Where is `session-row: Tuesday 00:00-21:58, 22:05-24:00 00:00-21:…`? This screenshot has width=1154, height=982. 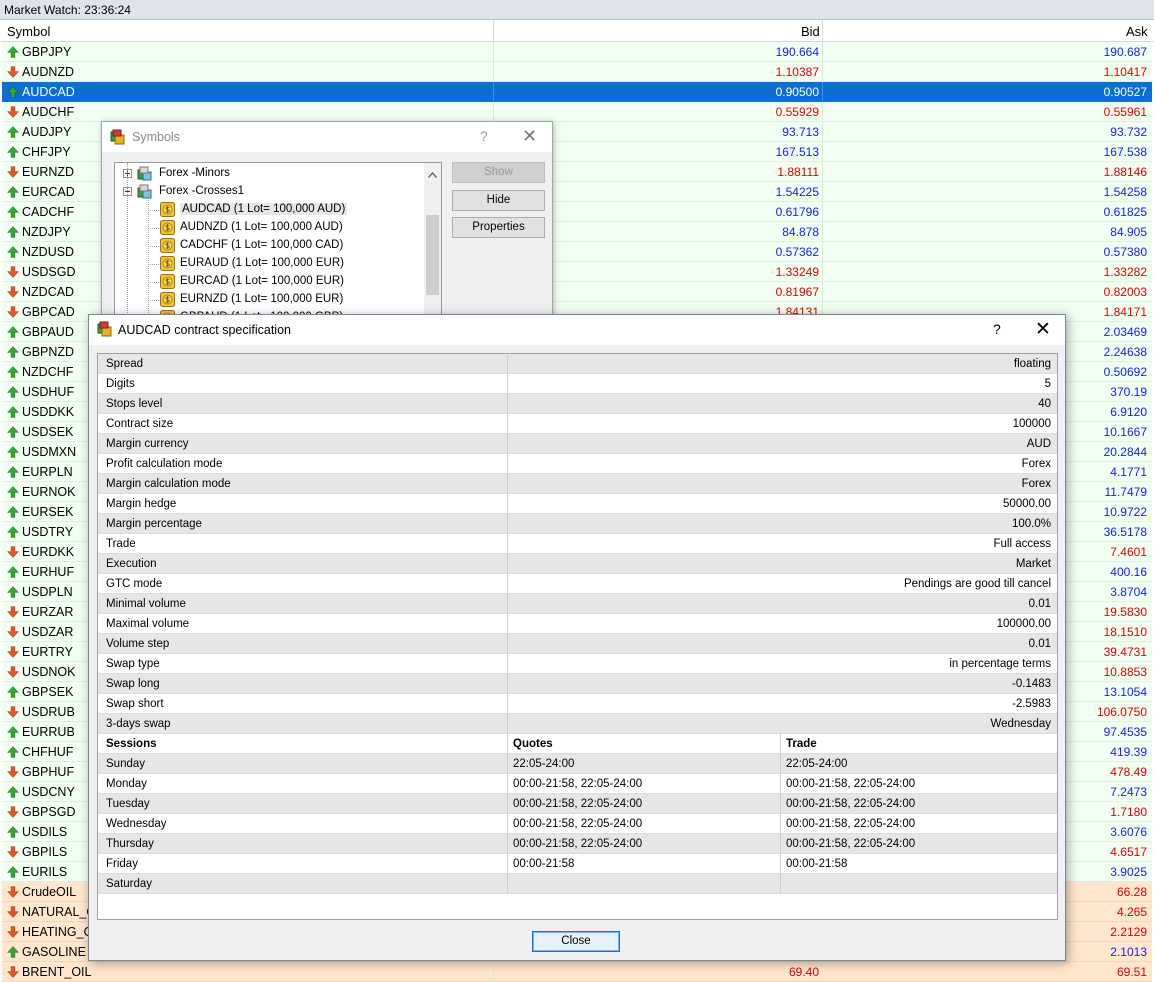
session-row: Tuesday 00:00-21:58, 22:05-24:00 00:00-21:… is located at coordinates (577, 804).